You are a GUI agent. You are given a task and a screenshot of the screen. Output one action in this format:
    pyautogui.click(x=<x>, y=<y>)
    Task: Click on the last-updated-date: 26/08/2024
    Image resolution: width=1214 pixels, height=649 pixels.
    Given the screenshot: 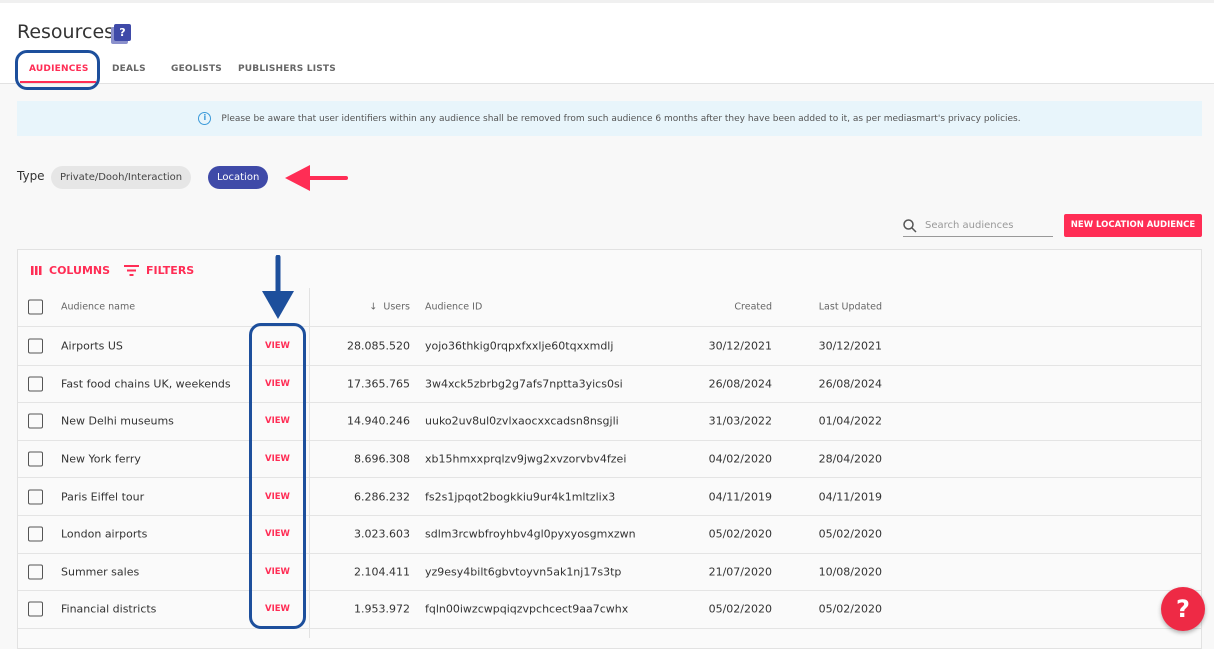 What is the action you would take?
    pyautogui.click(x=850, y=384)
    